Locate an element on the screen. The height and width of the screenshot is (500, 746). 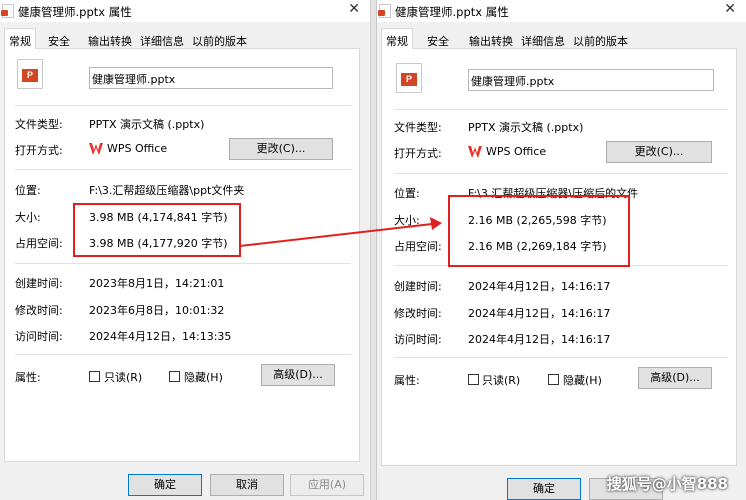
modified-value: 2023年6月8日，10:01:32 is located at coordinates (157, 310).